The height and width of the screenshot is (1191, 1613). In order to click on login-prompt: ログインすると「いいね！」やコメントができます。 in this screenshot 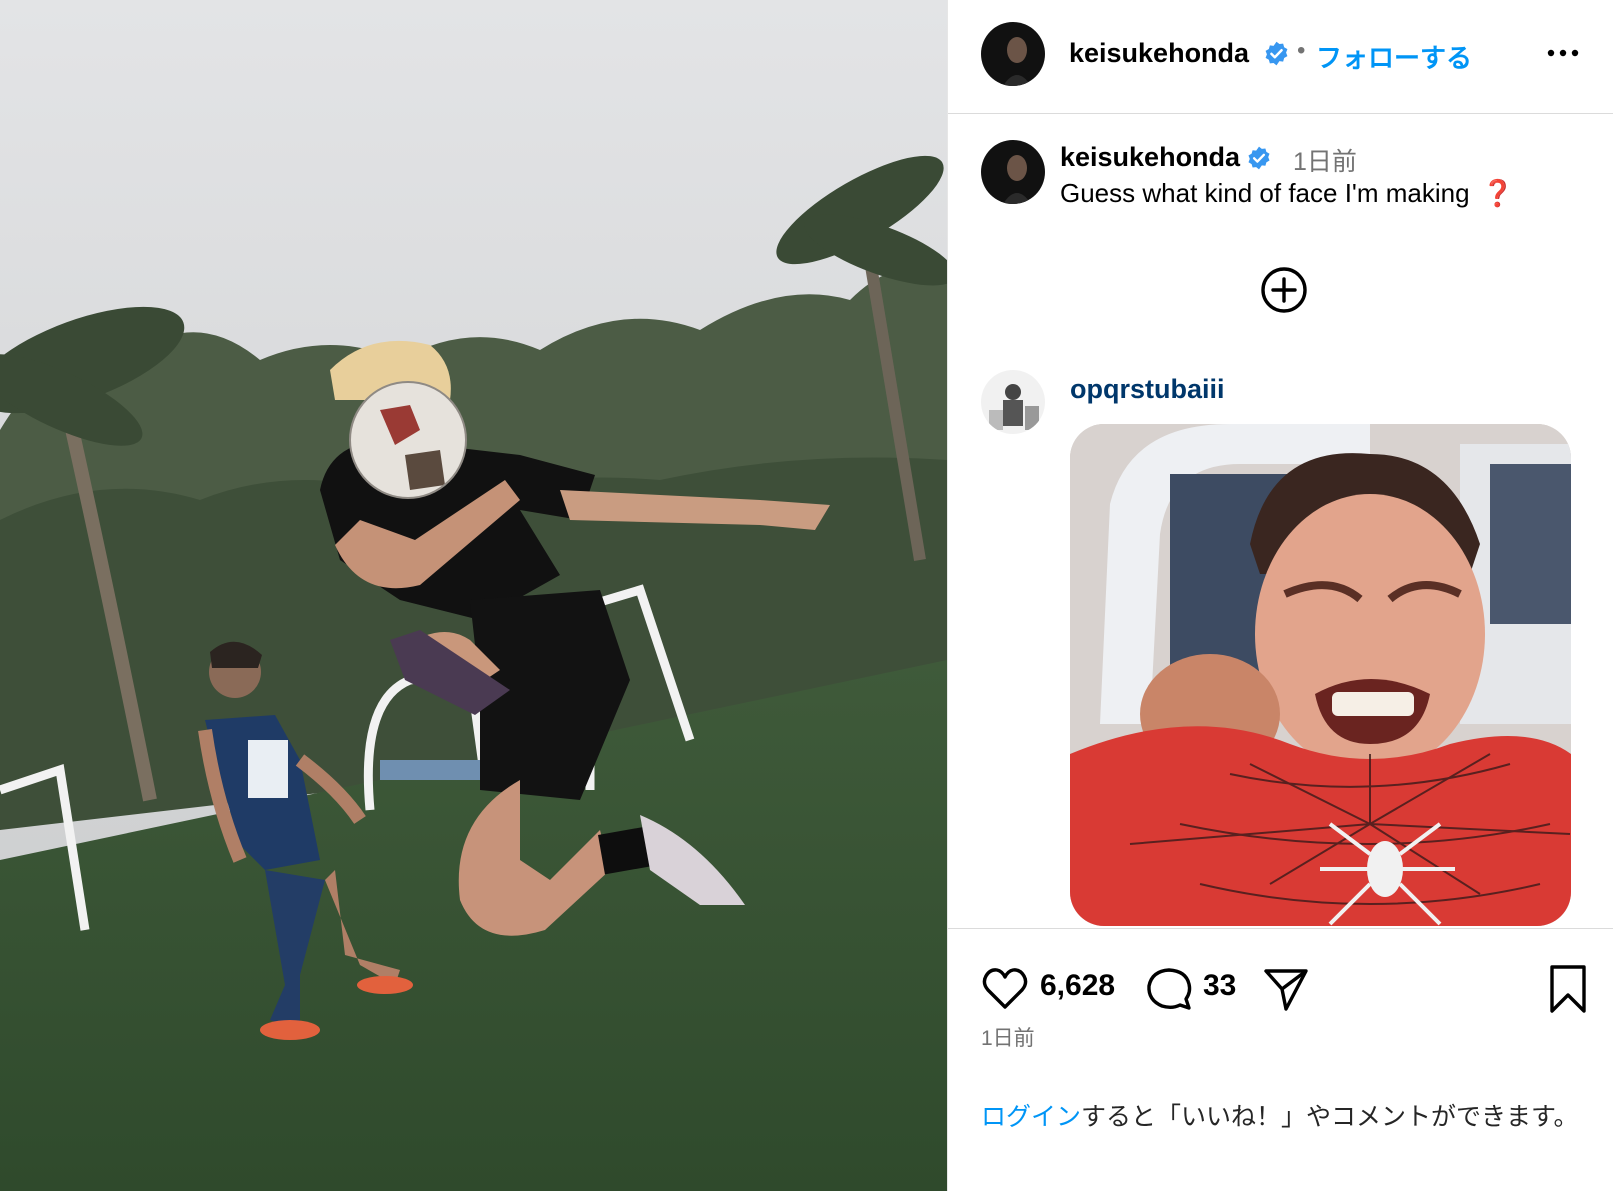, I will do `click(1281, 1117)`.